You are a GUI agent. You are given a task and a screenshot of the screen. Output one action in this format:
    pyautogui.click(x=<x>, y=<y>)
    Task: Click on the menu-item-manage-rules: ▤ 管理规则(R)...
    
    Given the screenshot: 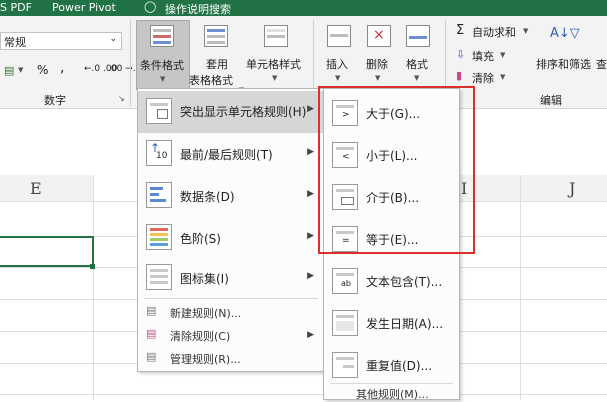 What is the action you would take?
    pyautogui.click(x=231, y=358)
    